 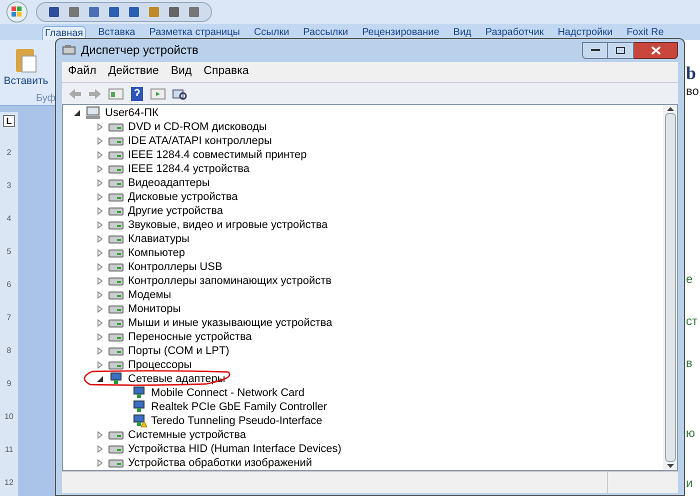 What do you see at coordinates (226, 72) in the screenshot?
I see `menu-item: Справка` at bounding box center [226, 72].